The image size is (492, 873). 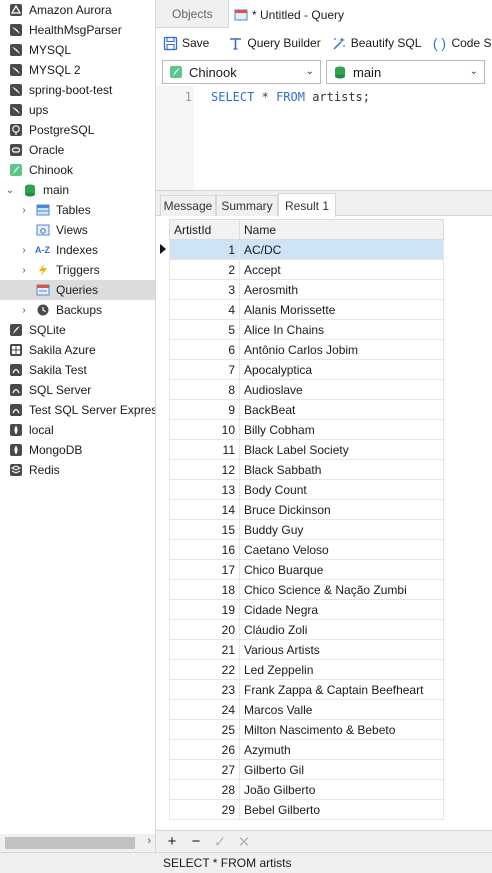 I want to click on conn-sql-server: SQL Server, so click(x=77, y=390).